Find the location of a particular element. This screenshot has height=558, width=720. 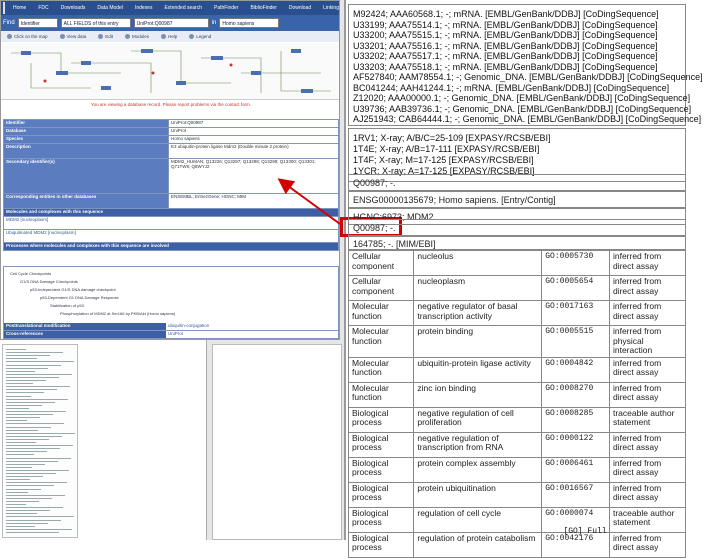

find-type-select: Identifier is located at coordinates (37, 23).